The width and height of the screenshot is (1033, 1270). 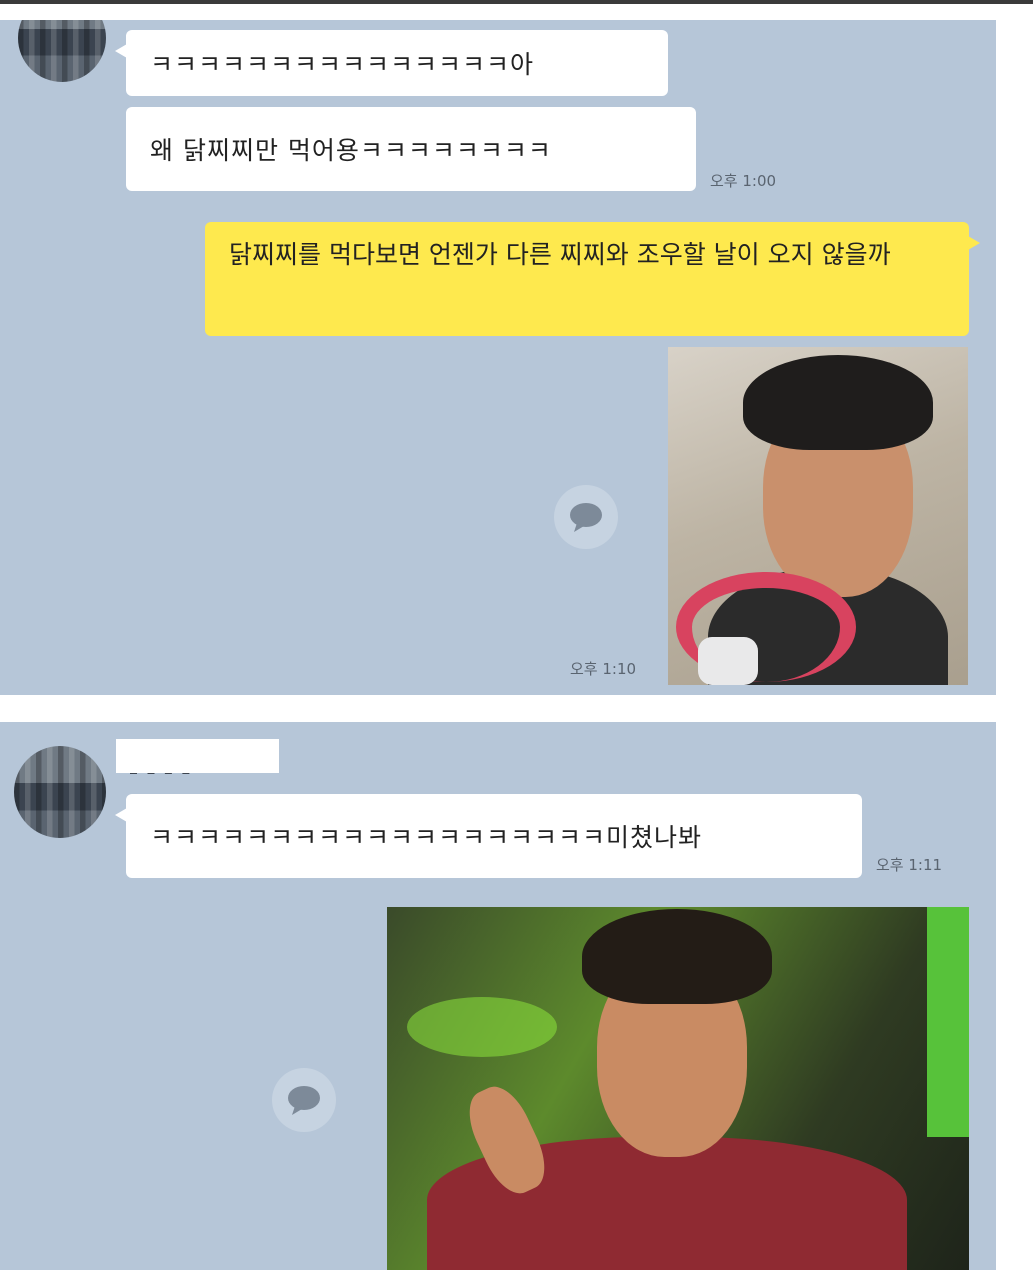 What do you see at coordinates (592, 279) in the screenshot?
I see `my-message-bubble: 닭찌찌를 먹다보면 언젠가 다른 찌찌와 조우할 날이 오지 않을까` at bounding box center [592, 279].